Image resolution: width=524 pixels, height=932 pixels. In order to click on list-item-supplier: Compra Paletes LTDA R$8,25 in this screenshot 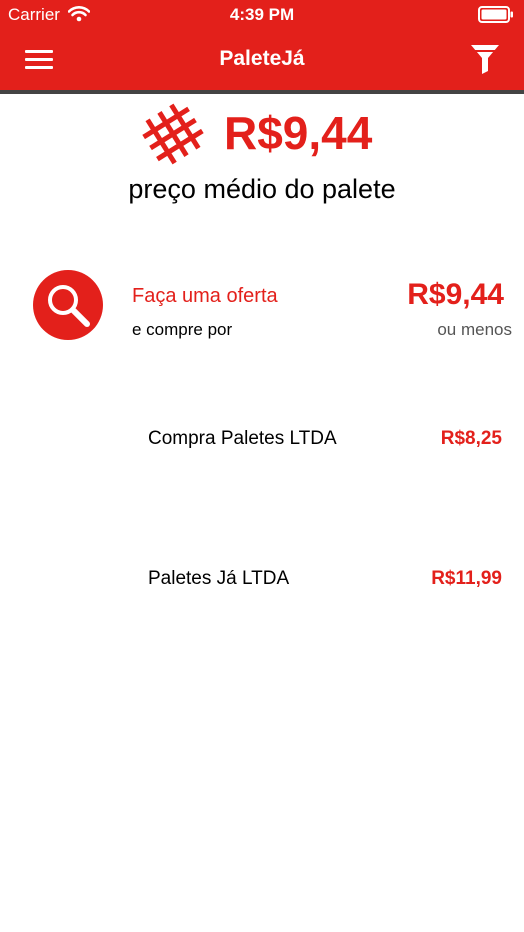, I will do `click(262, 440)`.